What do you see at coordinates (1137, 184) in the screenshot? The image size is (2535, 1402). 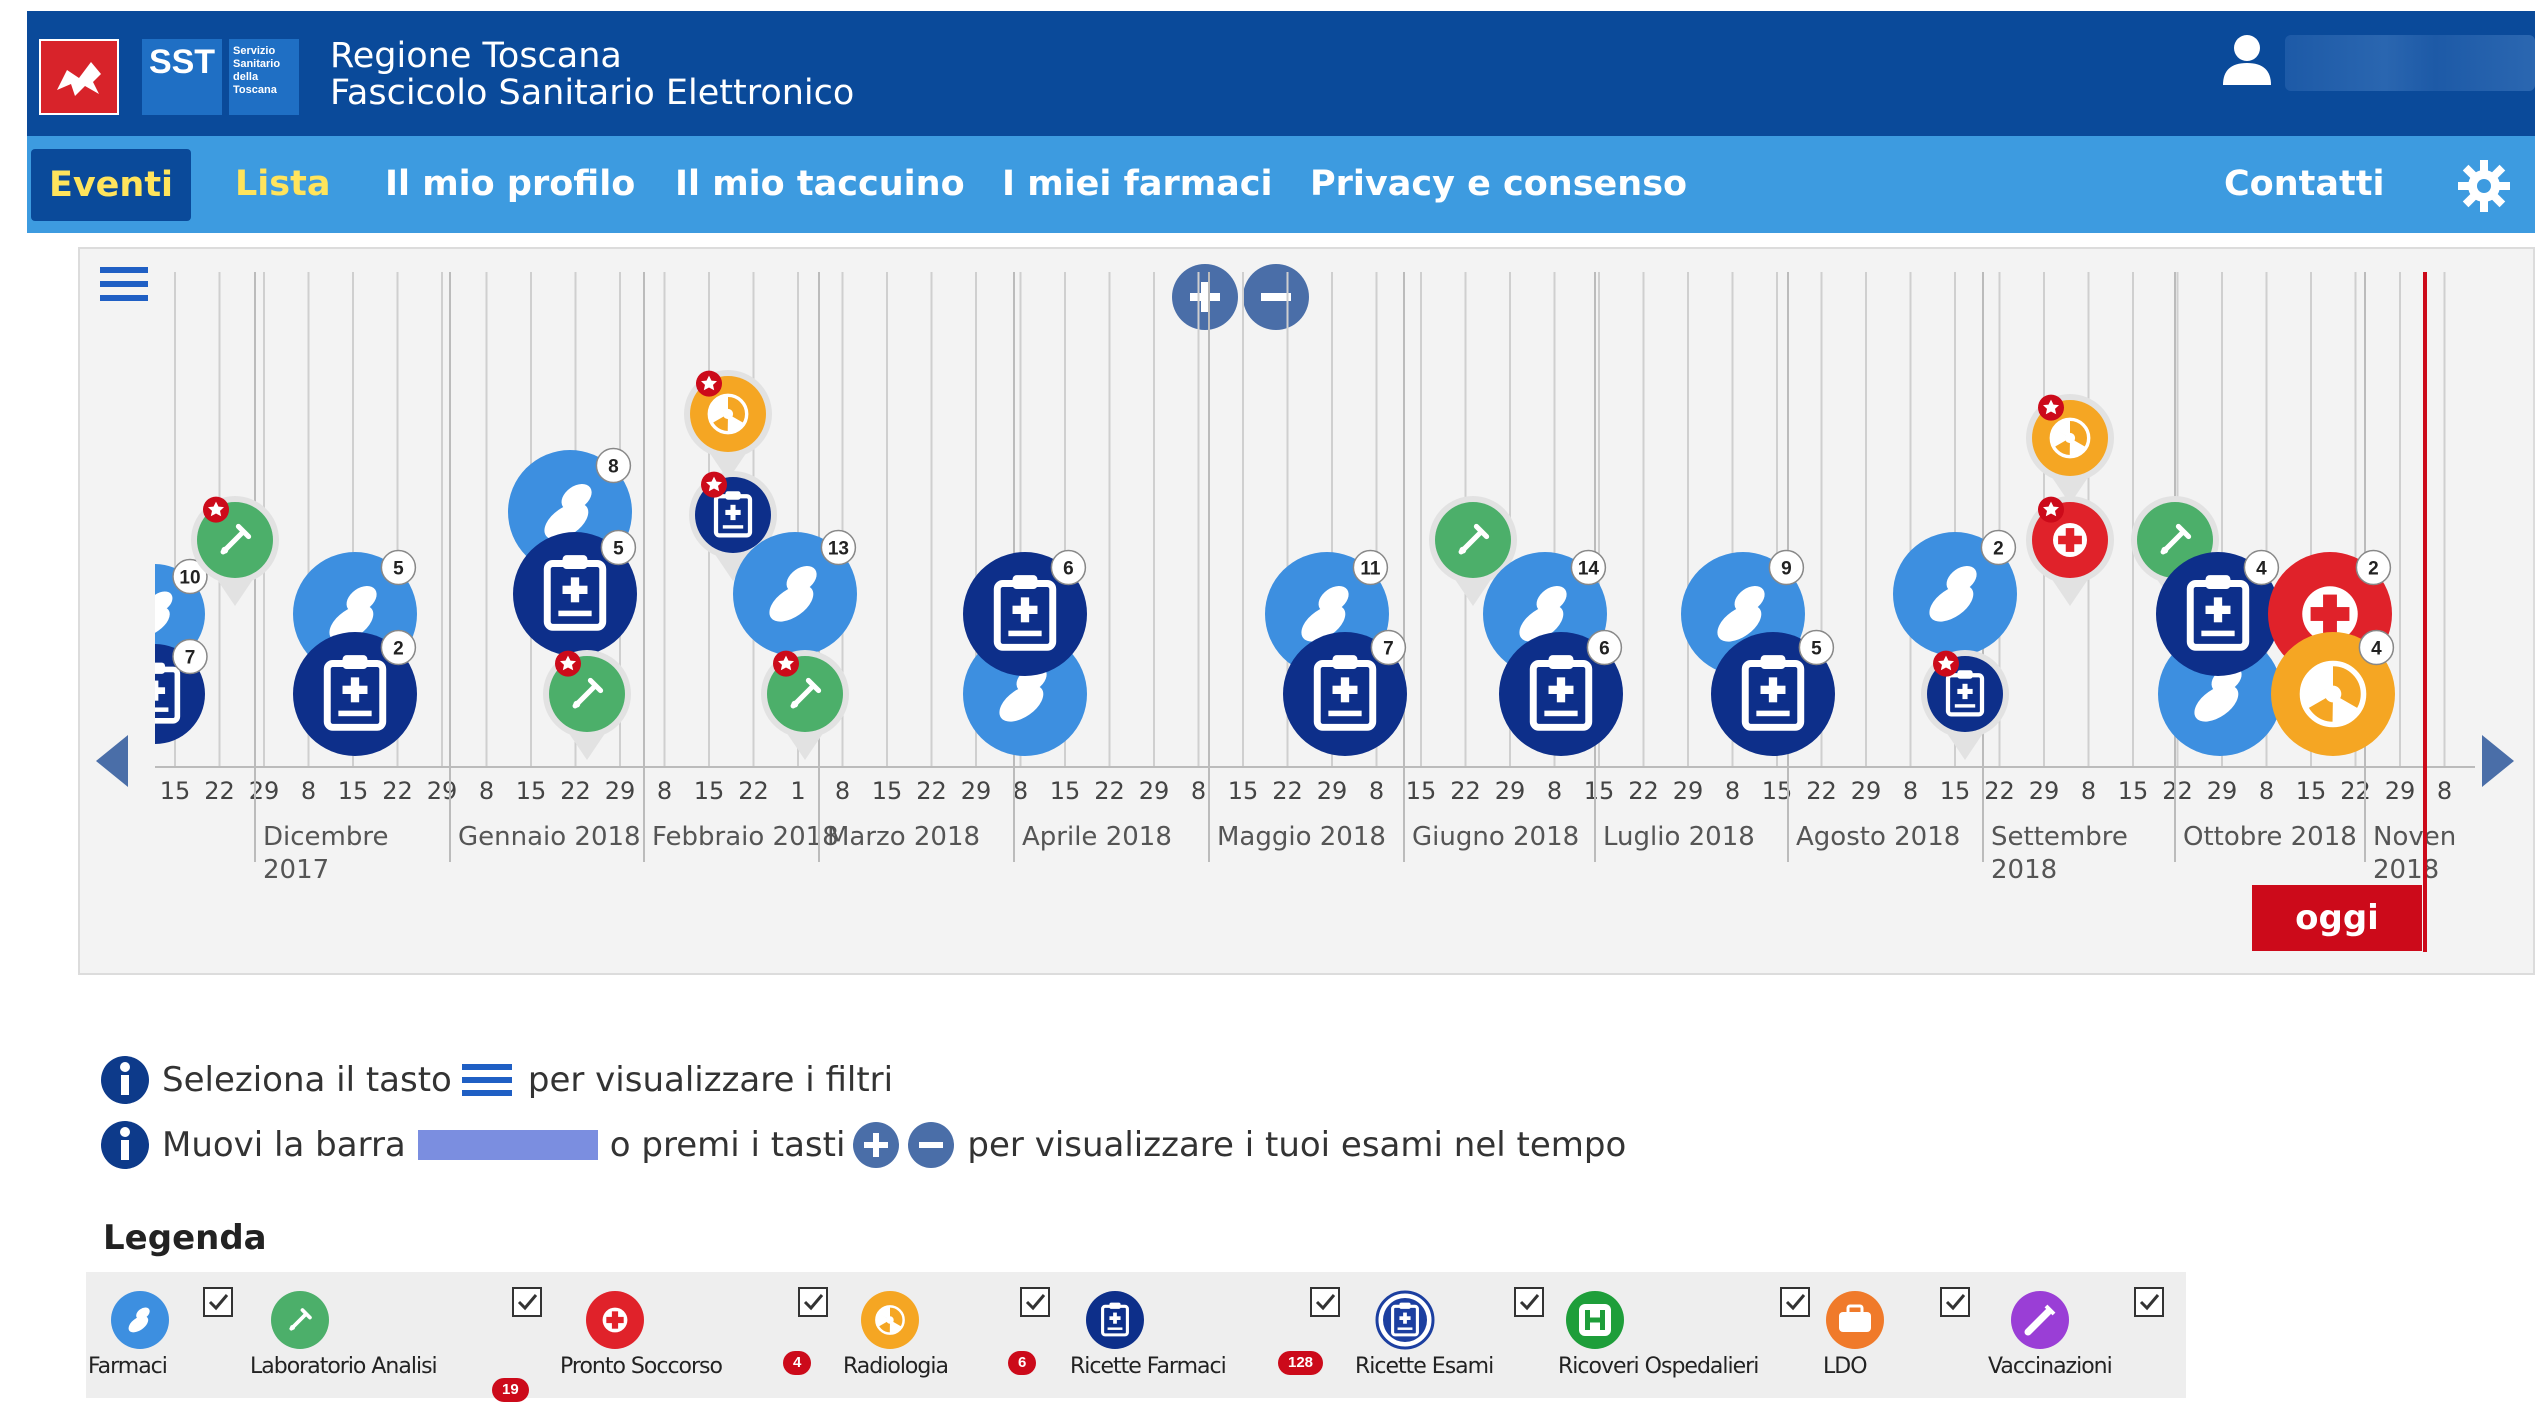 I see `tab-i-miei-farmaci: I miei farmaci` at bounding box center [1137, 184].